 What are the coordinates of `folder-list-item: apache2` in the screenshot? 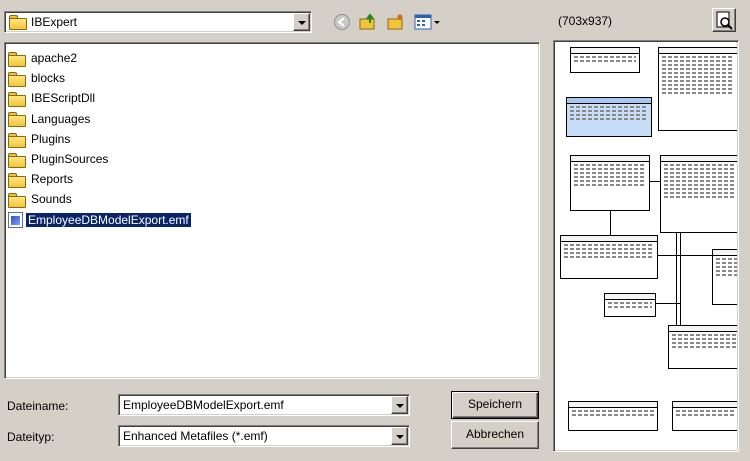 It's located at (43, 58).